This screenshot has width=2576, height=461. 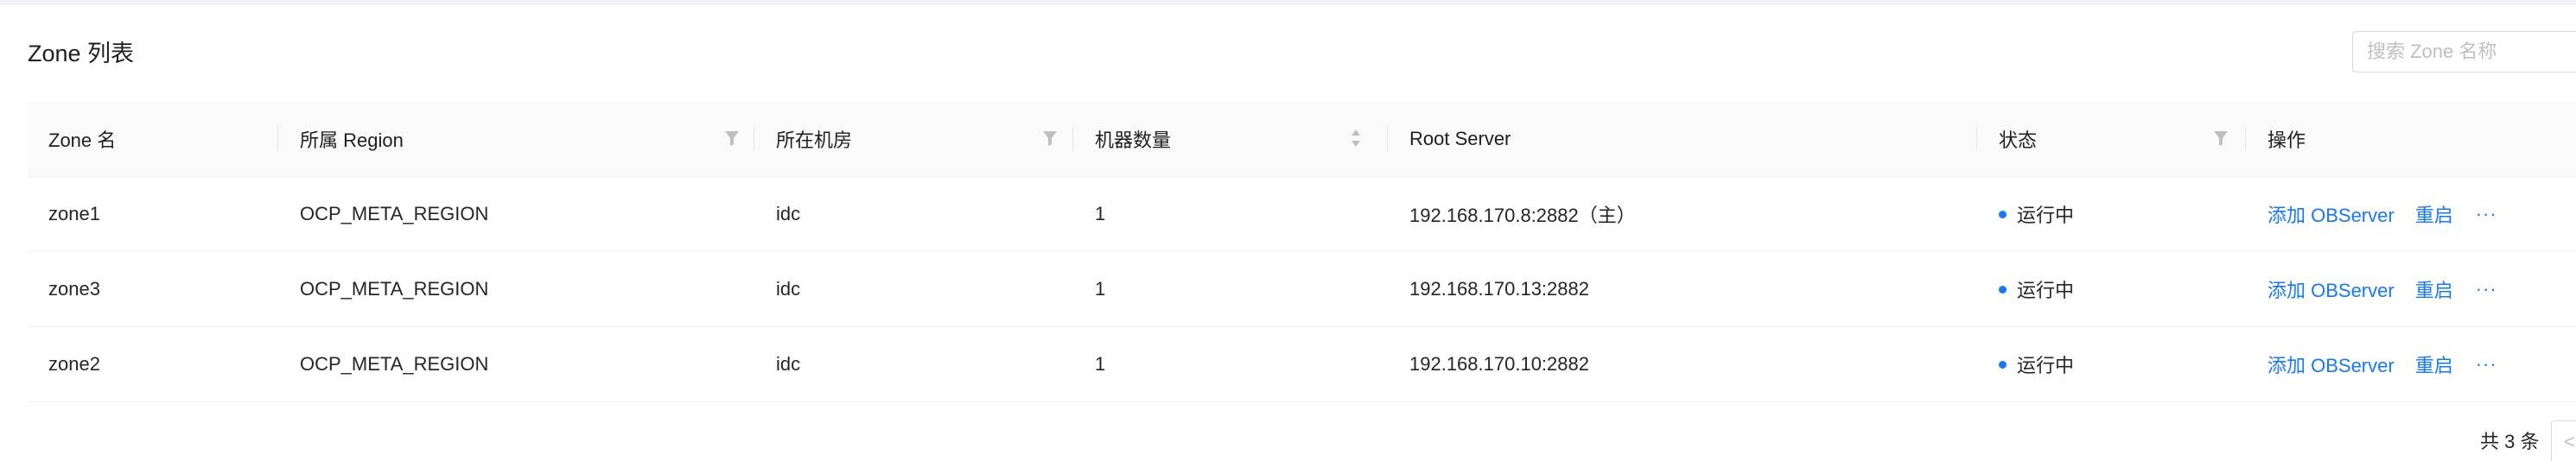 What do you see at coordinates (1050, 138) in the screenshot?
I see `idc-filter-icon` at bounding box center [1050, 138].